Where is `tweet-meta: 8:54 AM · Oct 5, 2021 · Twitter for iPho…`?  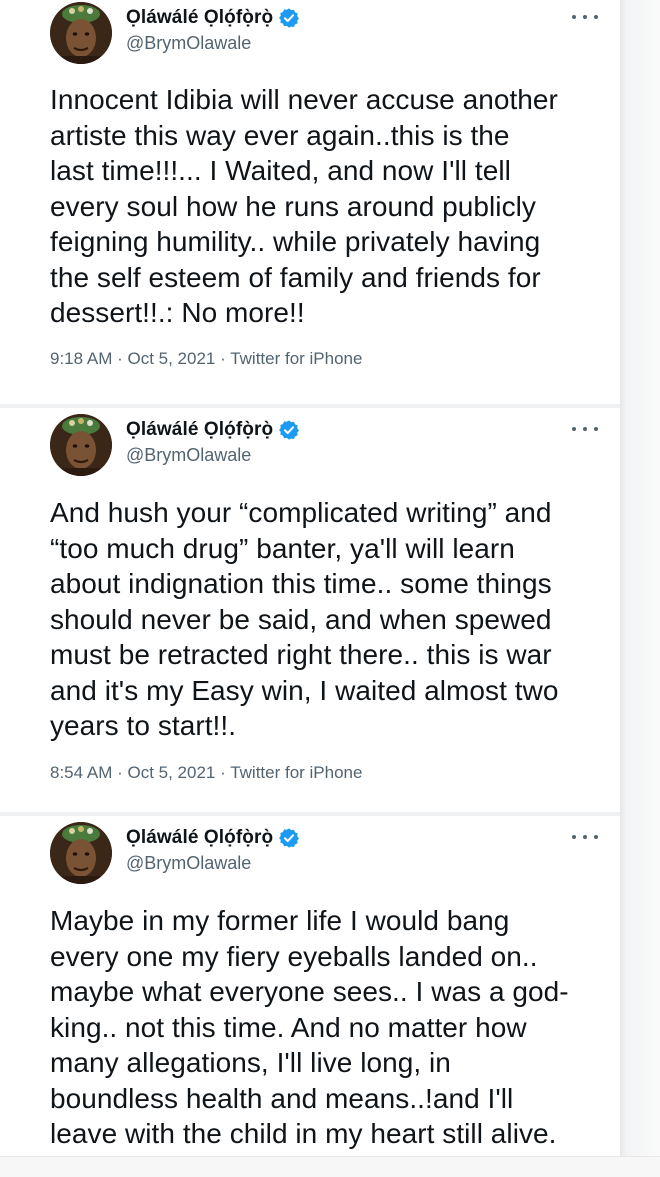
tweet-meta: 8:54 AM · Oct 5, 2021 · Twitter for iPho… is located at coordinates (206, 773).